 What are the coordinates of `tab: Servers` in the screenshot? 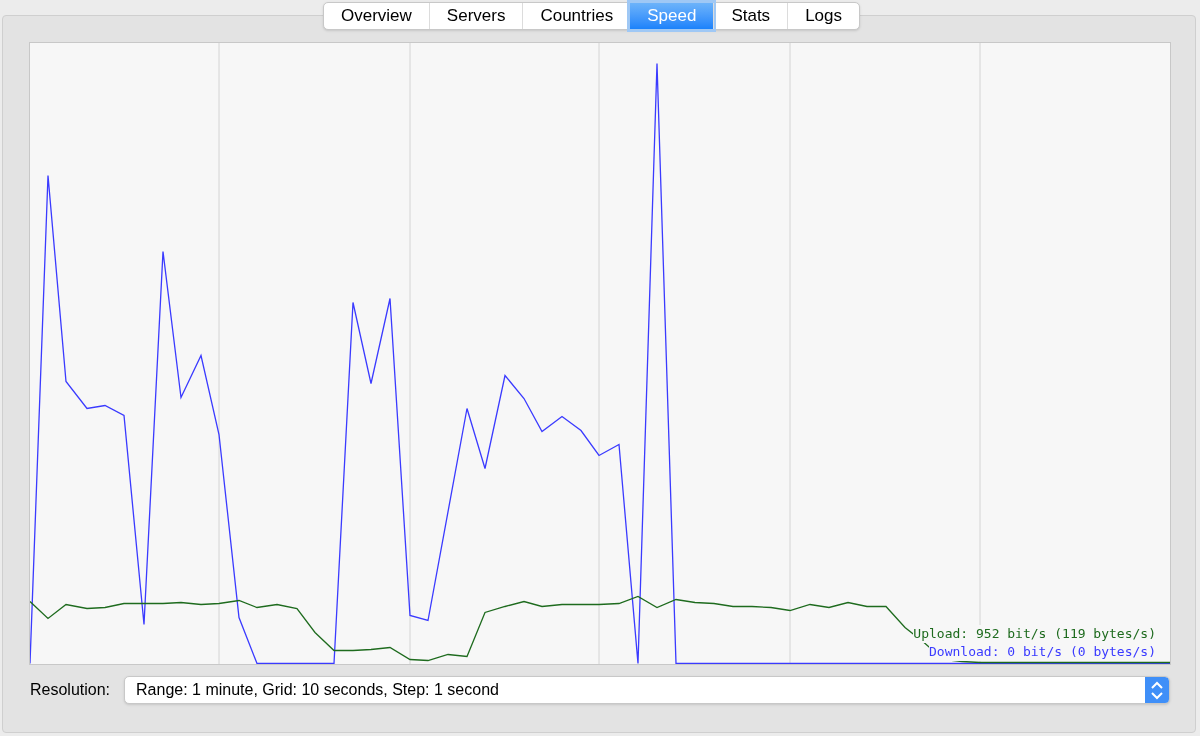 It's located at (475, 16).